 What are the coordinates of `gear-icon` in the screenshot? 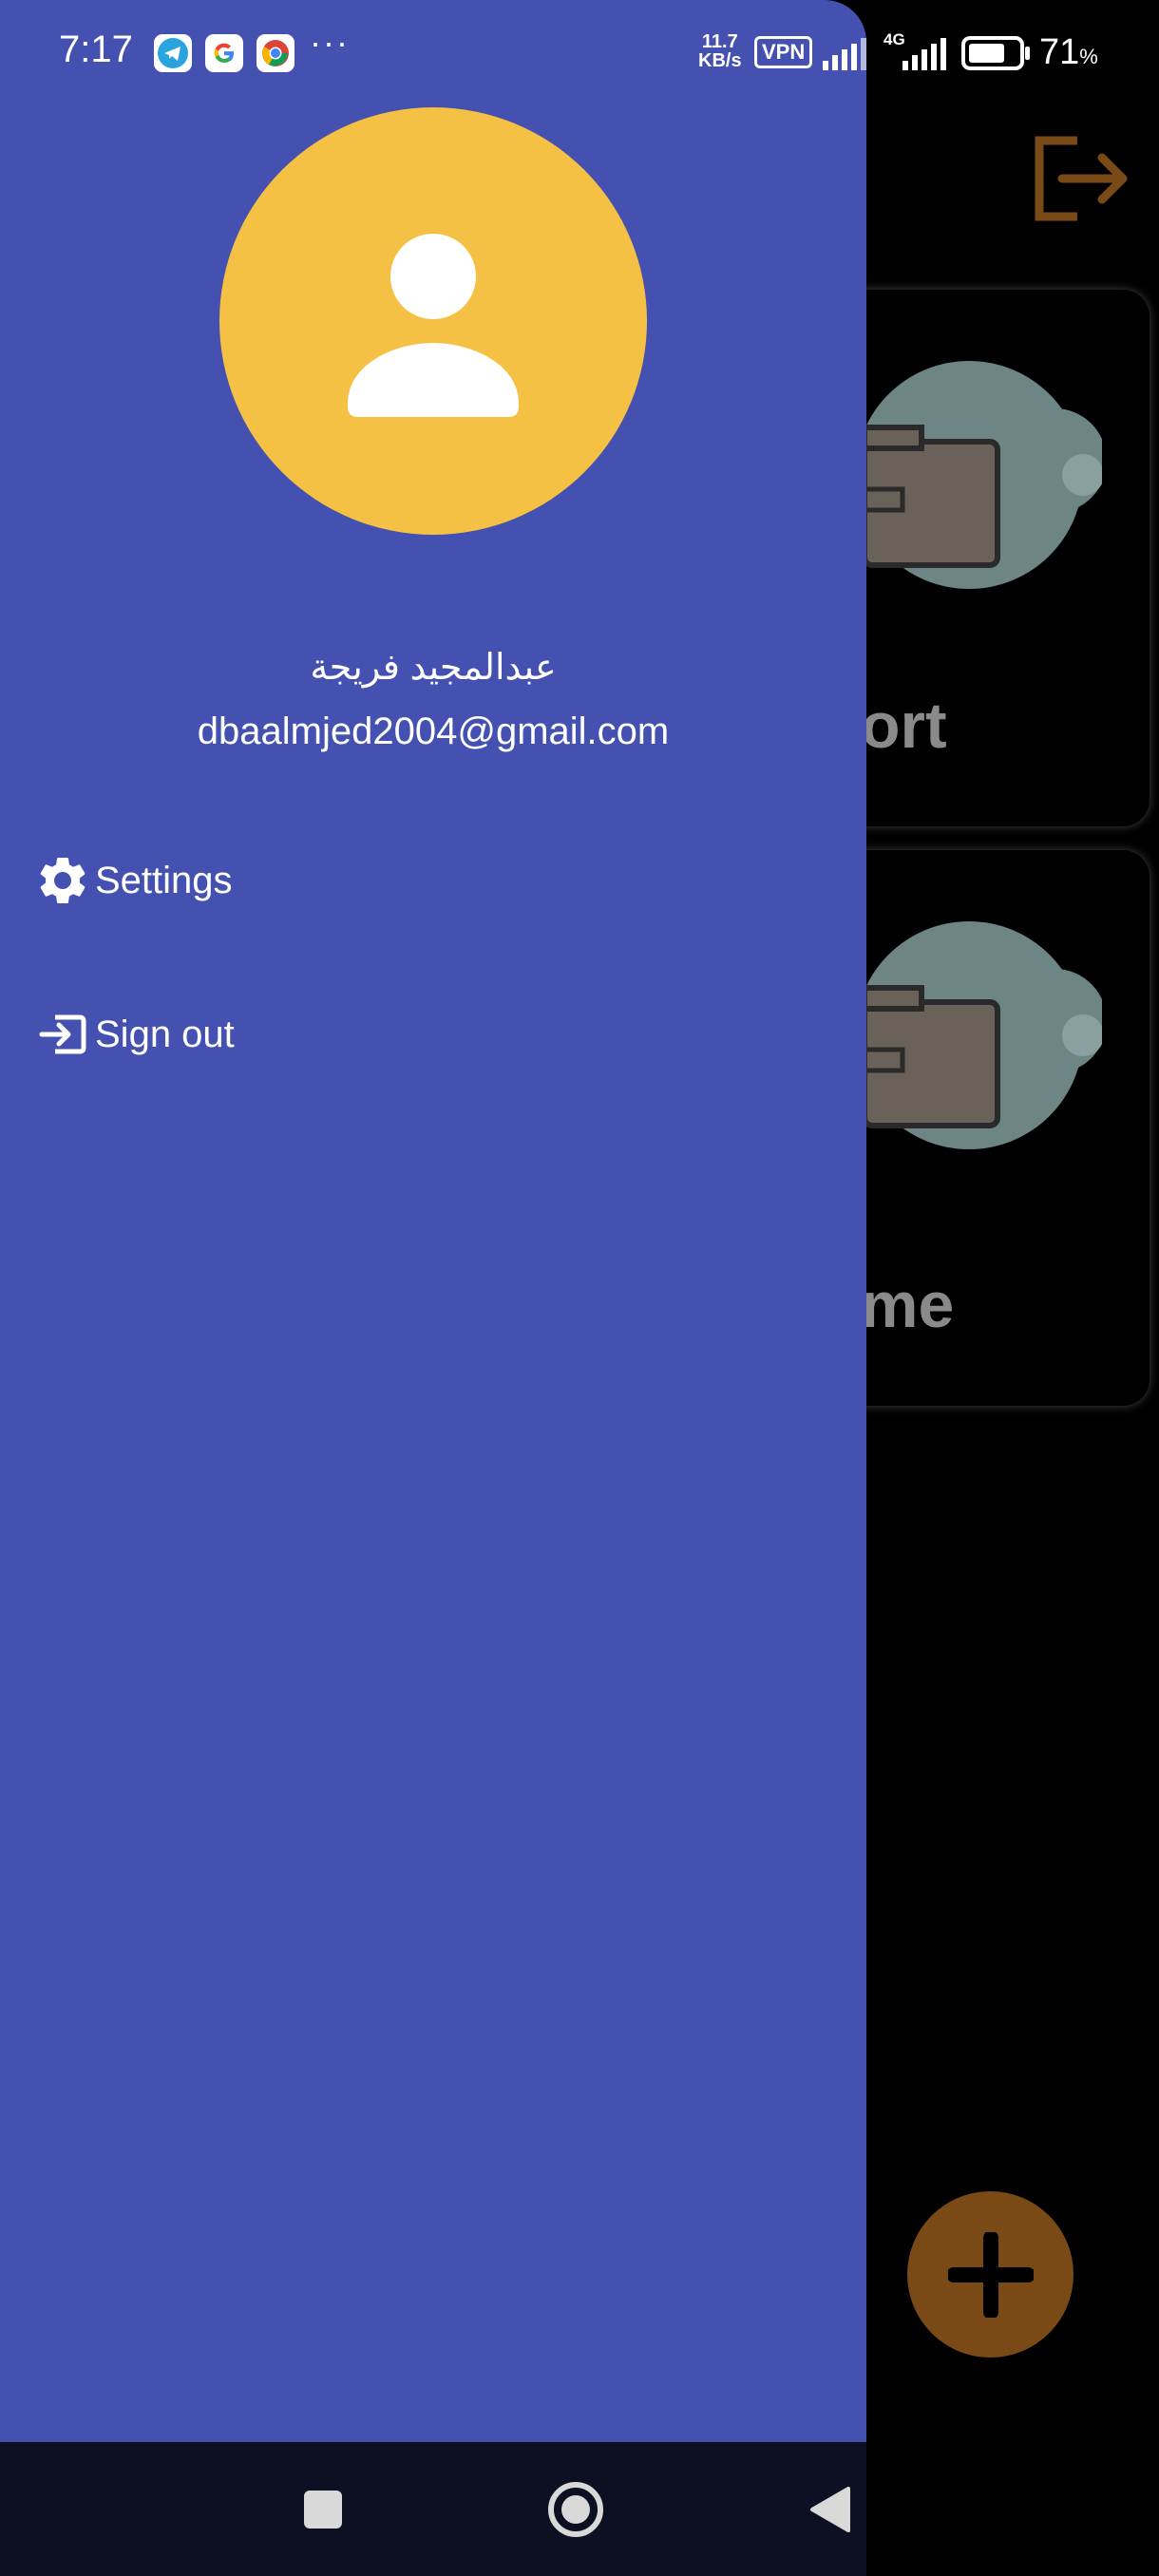 It's located at (62, 880).